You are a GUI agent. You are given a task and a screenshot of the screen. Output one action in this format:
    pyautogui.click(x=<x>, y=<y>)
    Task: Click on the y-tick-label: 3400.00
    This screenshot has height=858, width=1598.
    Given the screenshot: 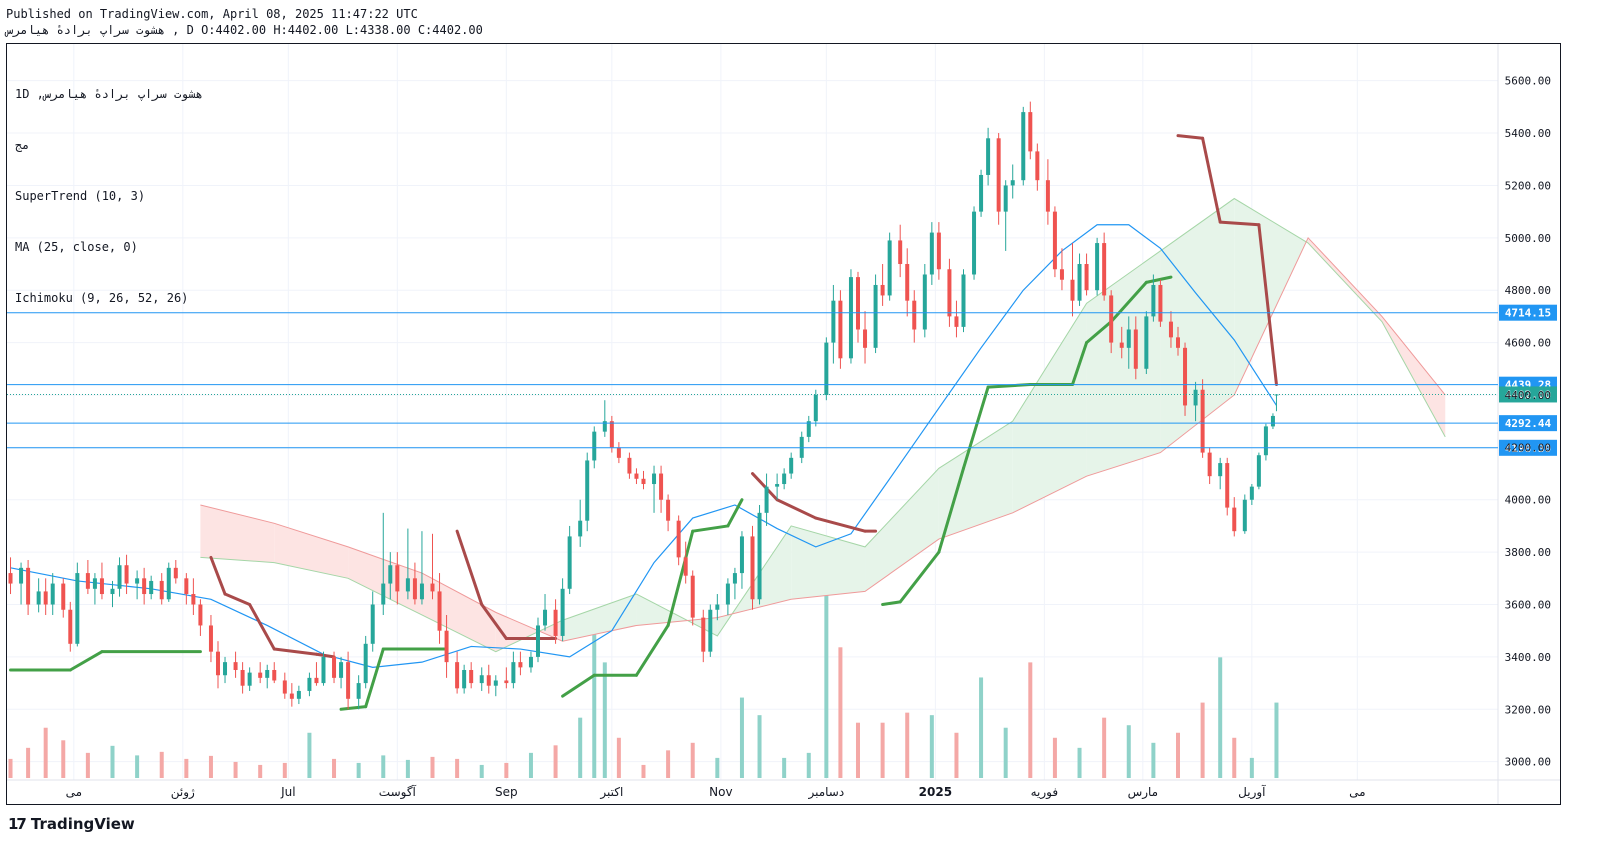 What is the action you would take?
    pyautogui.click(x=1528, y=657)
    